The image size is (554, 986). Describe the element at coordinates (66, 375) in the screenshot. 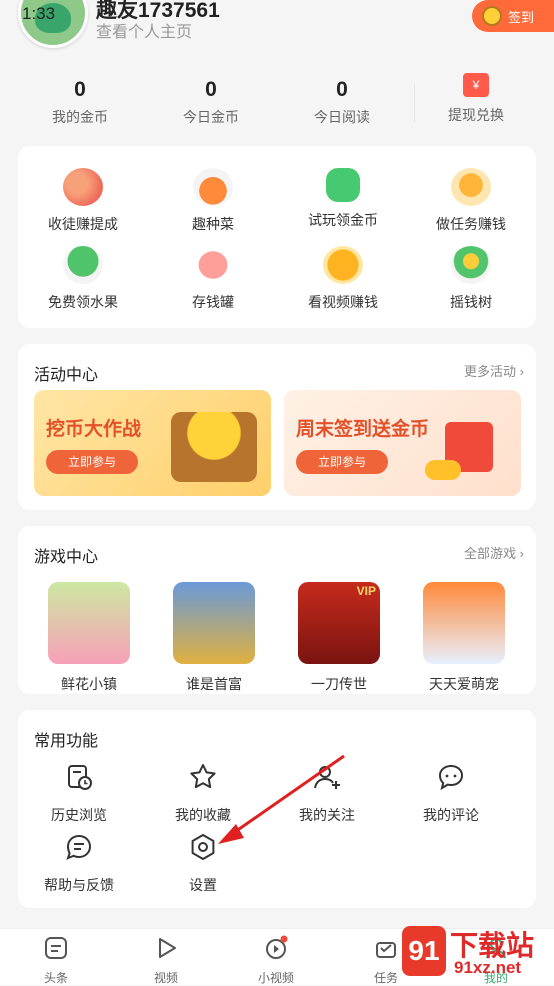

I see `activity-title: 活动中心` at that location.